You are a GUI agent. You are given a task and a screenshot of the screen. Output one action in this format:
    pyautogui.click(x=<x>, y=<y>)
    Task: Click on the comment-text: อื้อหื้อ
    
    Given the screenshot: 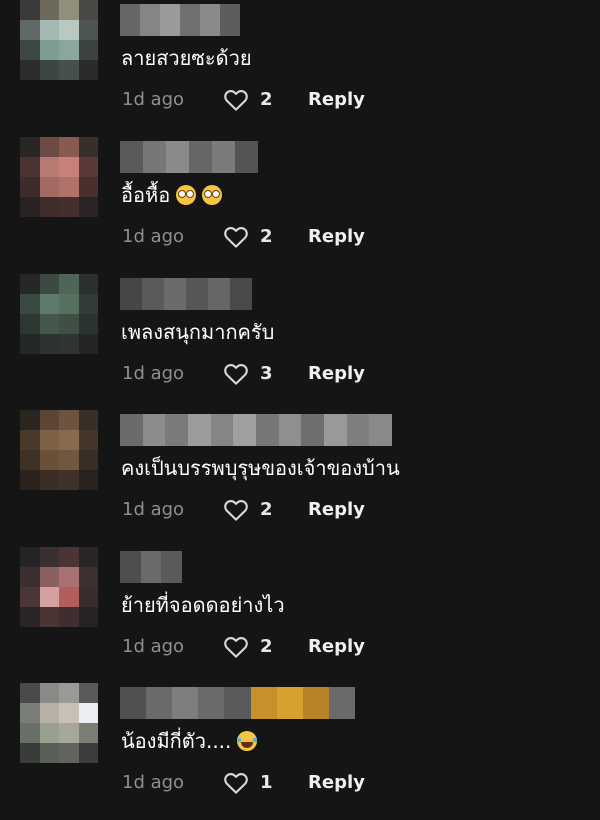 What is the action you would take?
    pyautogui.click(x=172, y=195)
    